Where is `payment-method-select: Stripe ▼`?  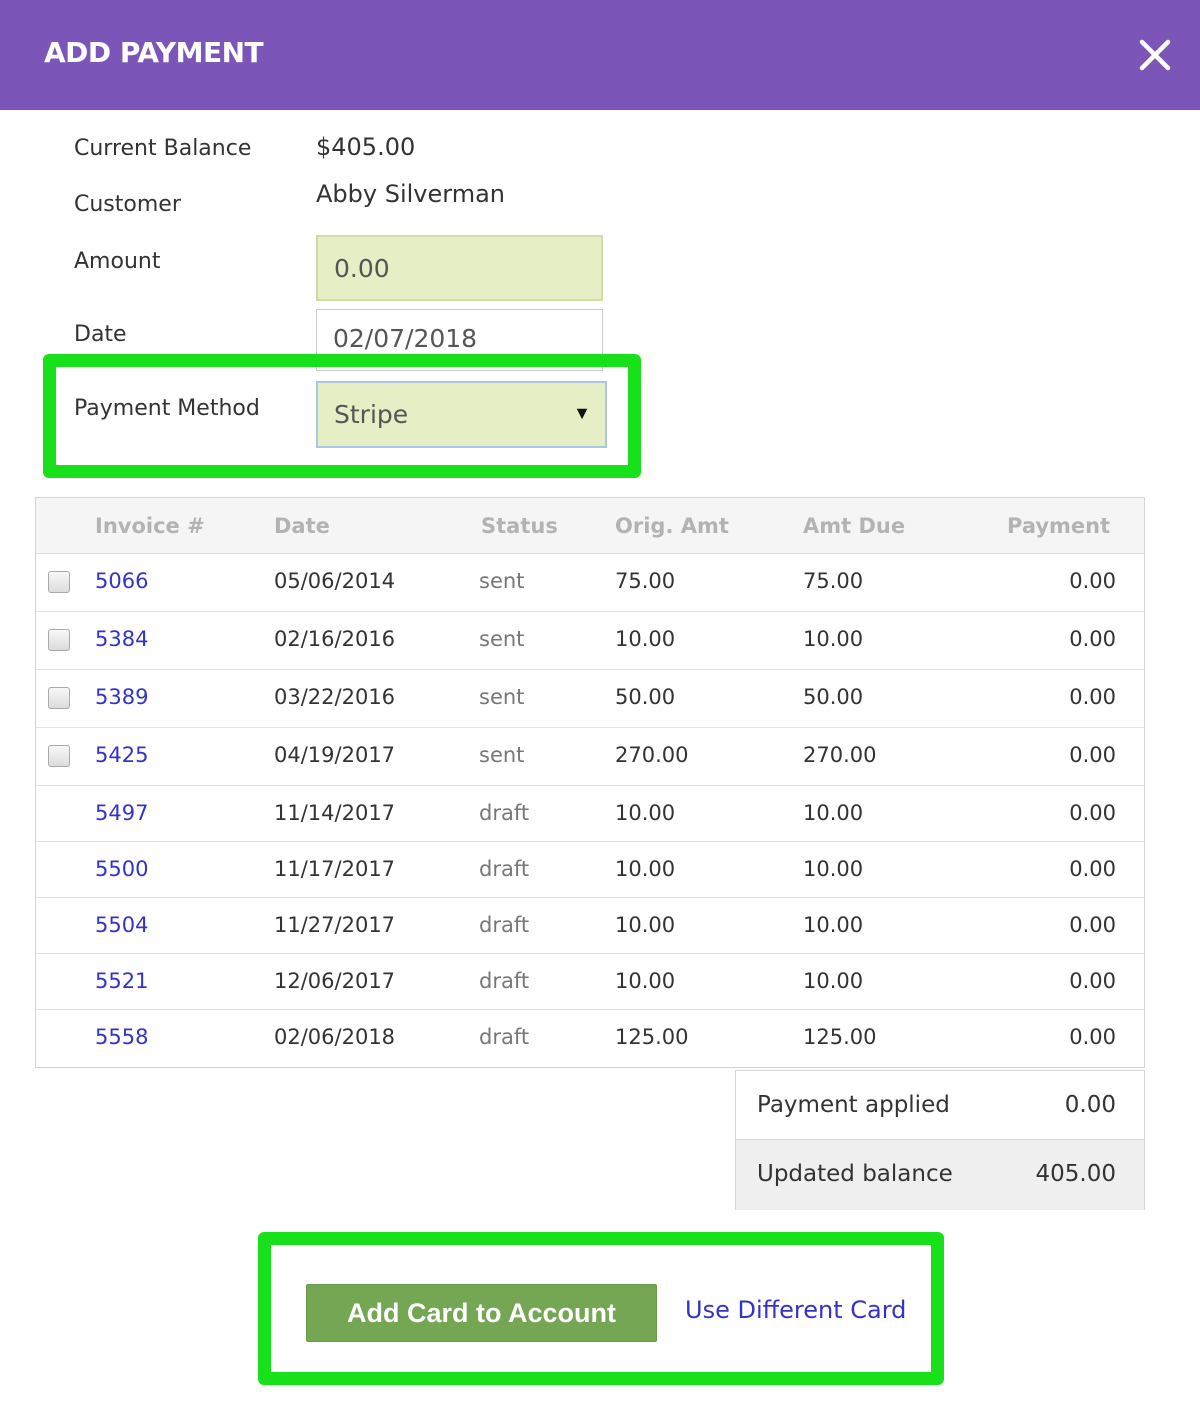
payment-method-select: Stripe ▼ is located at coordinates (461, 414).